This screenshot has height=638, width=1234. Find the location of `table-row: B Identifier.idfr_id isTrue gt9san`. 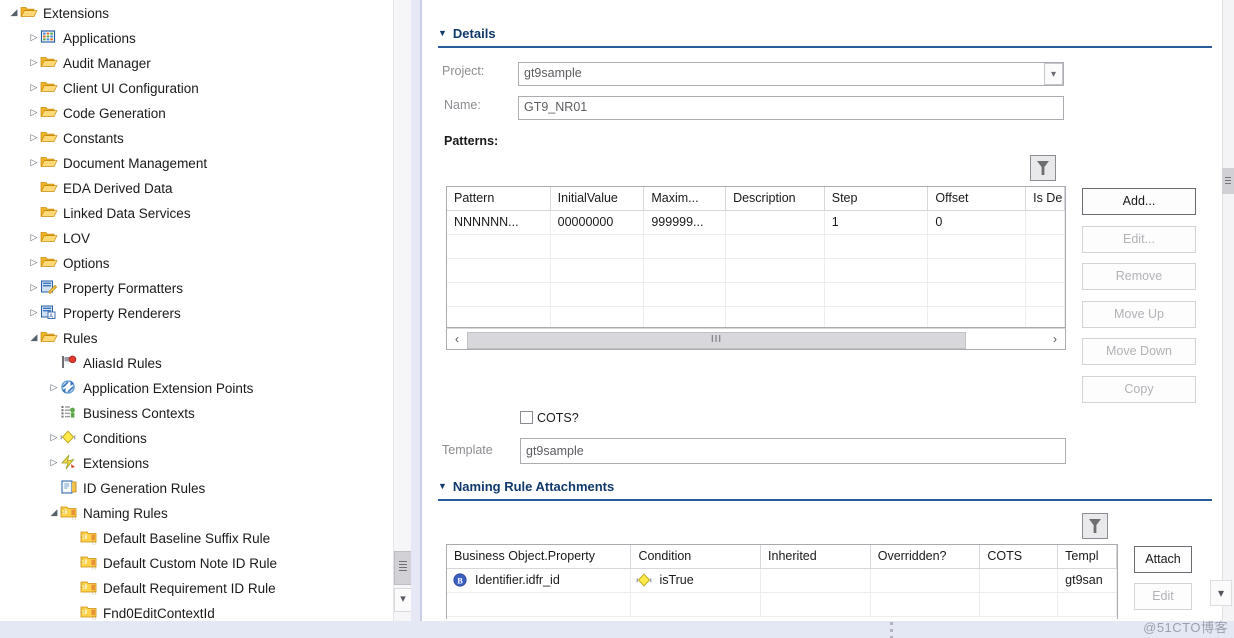

table-row: B Identifier.idfr_id isTrue gt9san is located at coordinates (782, 581).